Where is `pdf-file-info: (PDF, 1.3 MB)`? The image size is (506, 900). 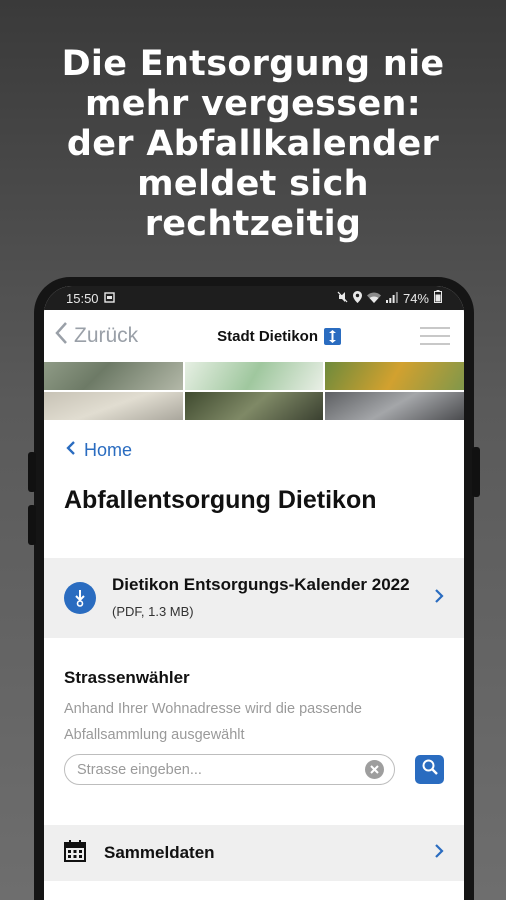
pdf-file-info: (PDF, 1.3 MB) is located at coordinates (153, 611).